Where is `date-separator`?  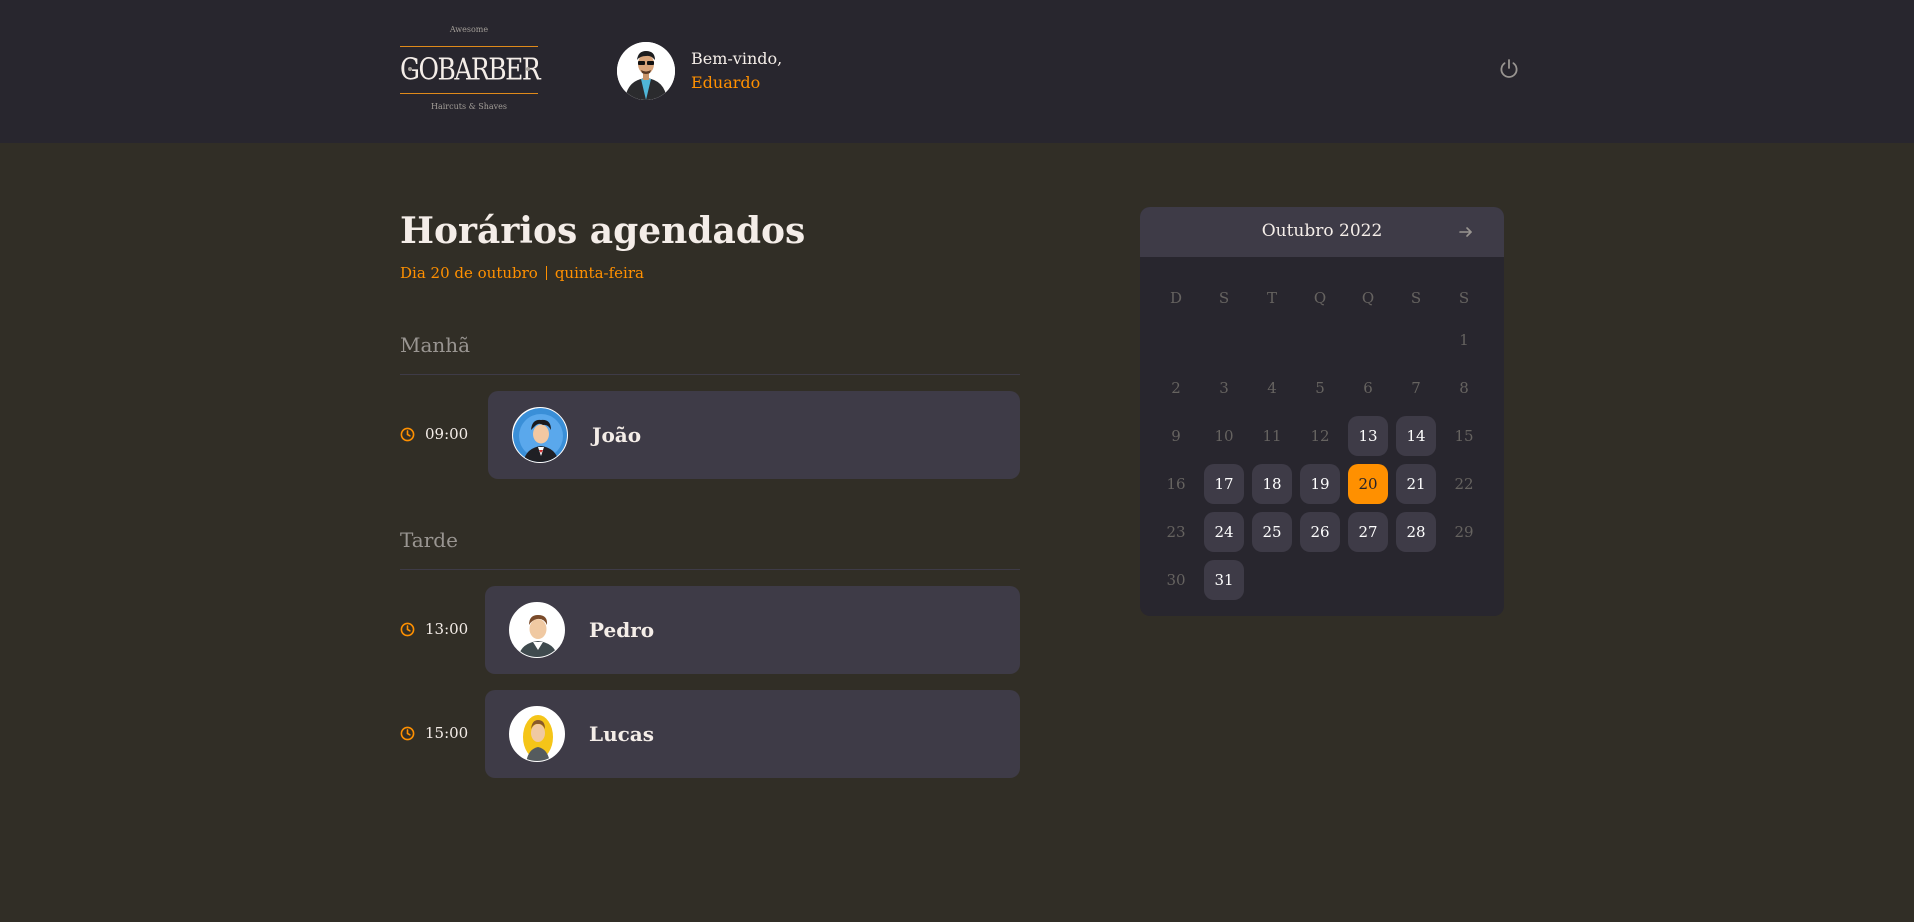
date-separator is located at coordinates (546, 273).